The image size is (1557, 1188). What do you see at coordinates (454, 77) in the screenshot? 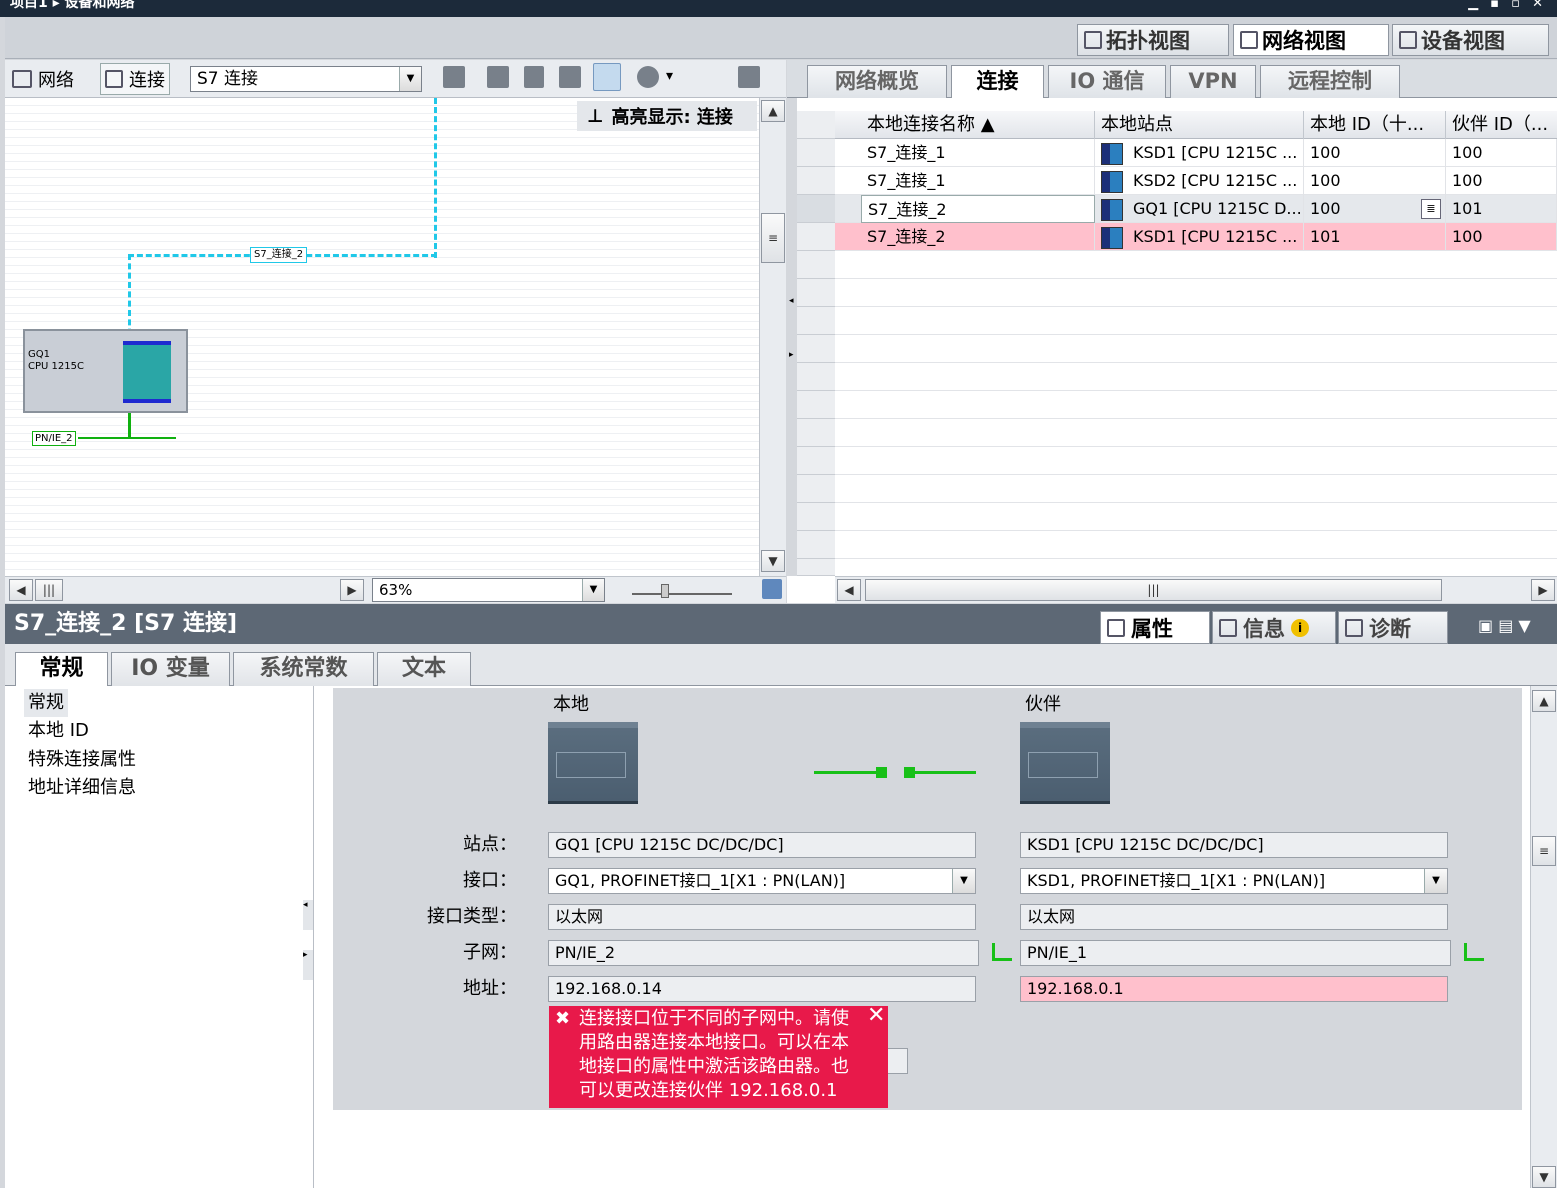
I see `device-name-icon` at bounding box center [454, 77].